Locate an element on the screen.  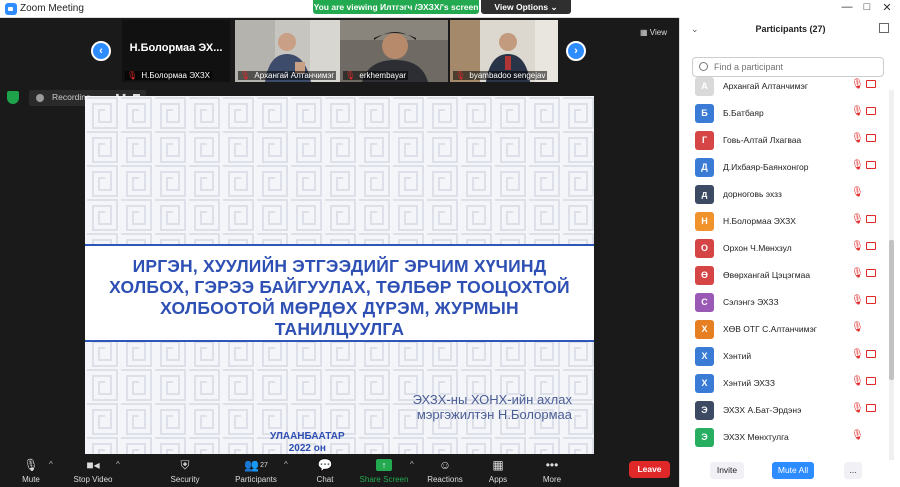
participant-row: Э ЭХЗХ А.Бат-Эрдэнэ 🎙 is located at coordinates (784, 411).